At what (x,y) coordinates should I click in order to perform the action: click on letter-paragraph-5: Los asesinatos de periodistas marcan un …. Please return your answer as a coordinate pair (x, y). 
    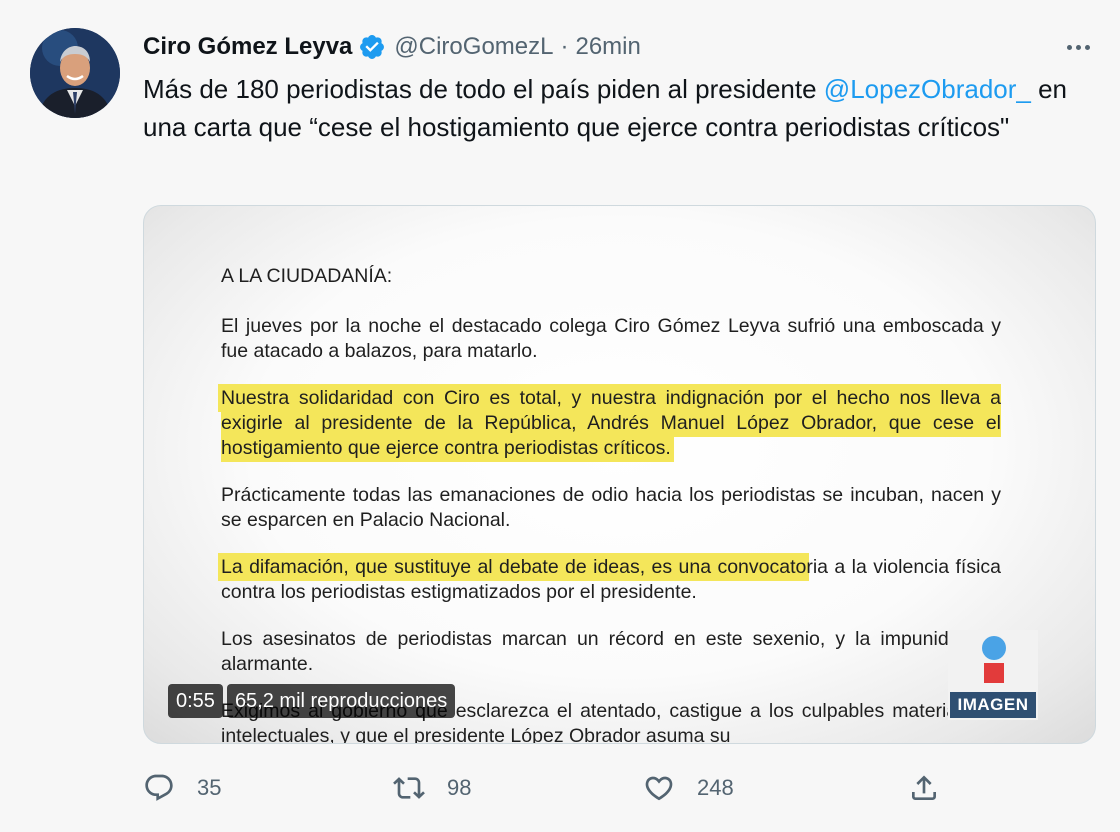
    Looking at the image, I should click on (611, 651).